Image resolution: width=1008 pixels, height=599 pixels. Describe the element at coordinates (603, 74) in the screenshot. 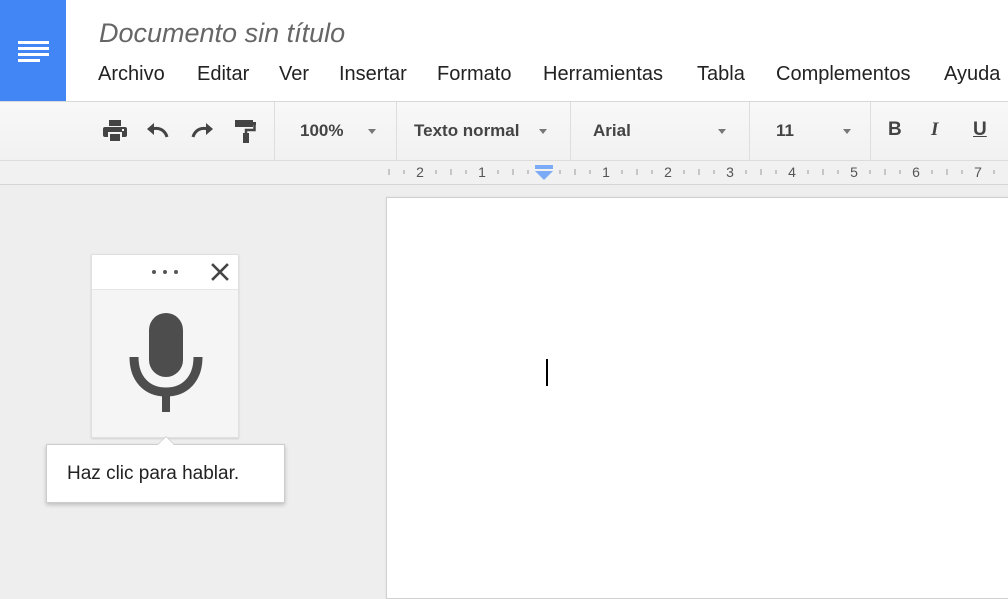

I see `menu-herramientas: Herramientas` at that location.